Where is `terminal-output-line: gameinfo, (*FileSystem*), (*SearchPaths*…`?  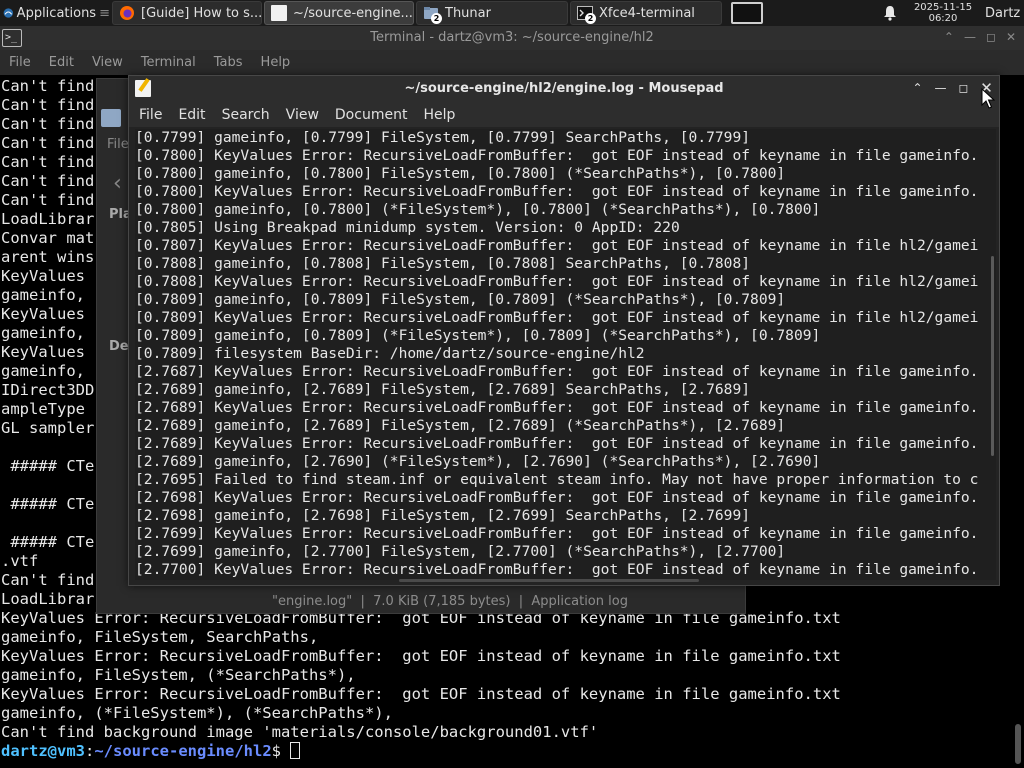 terminal-output-line: gameinfo, (*FileSystem*), (*SearchPaths*… is located at coordinates (197, 713).